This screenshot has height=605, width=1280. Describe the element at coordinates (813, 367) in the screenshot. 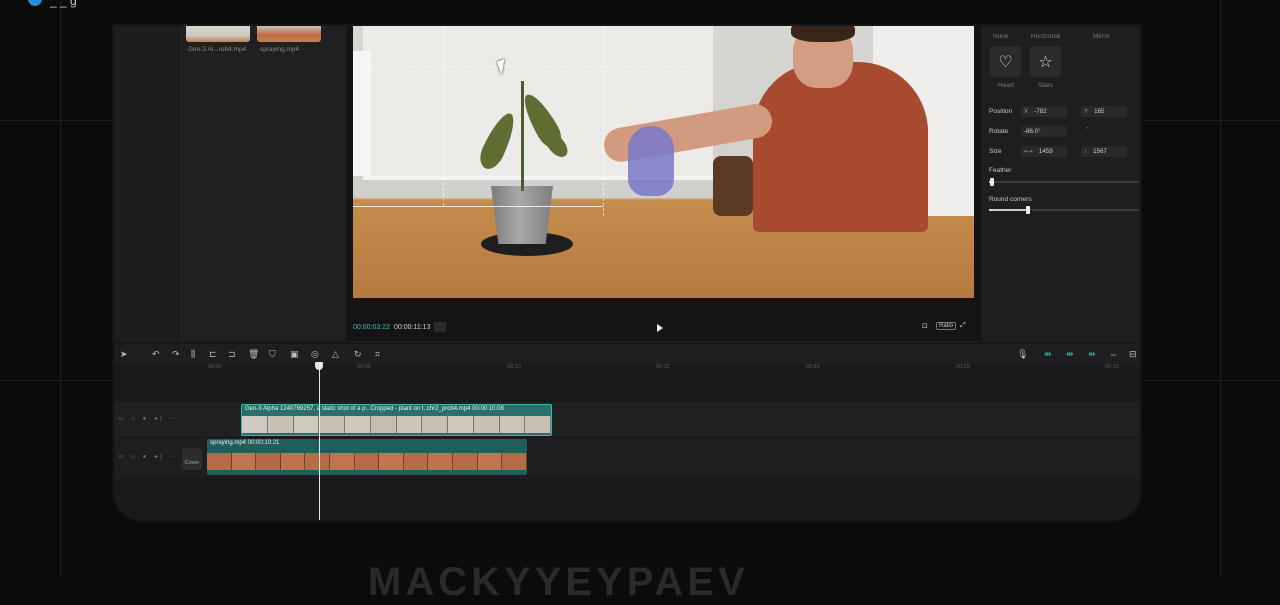

I see `ruler-label: 00:20` at that location.